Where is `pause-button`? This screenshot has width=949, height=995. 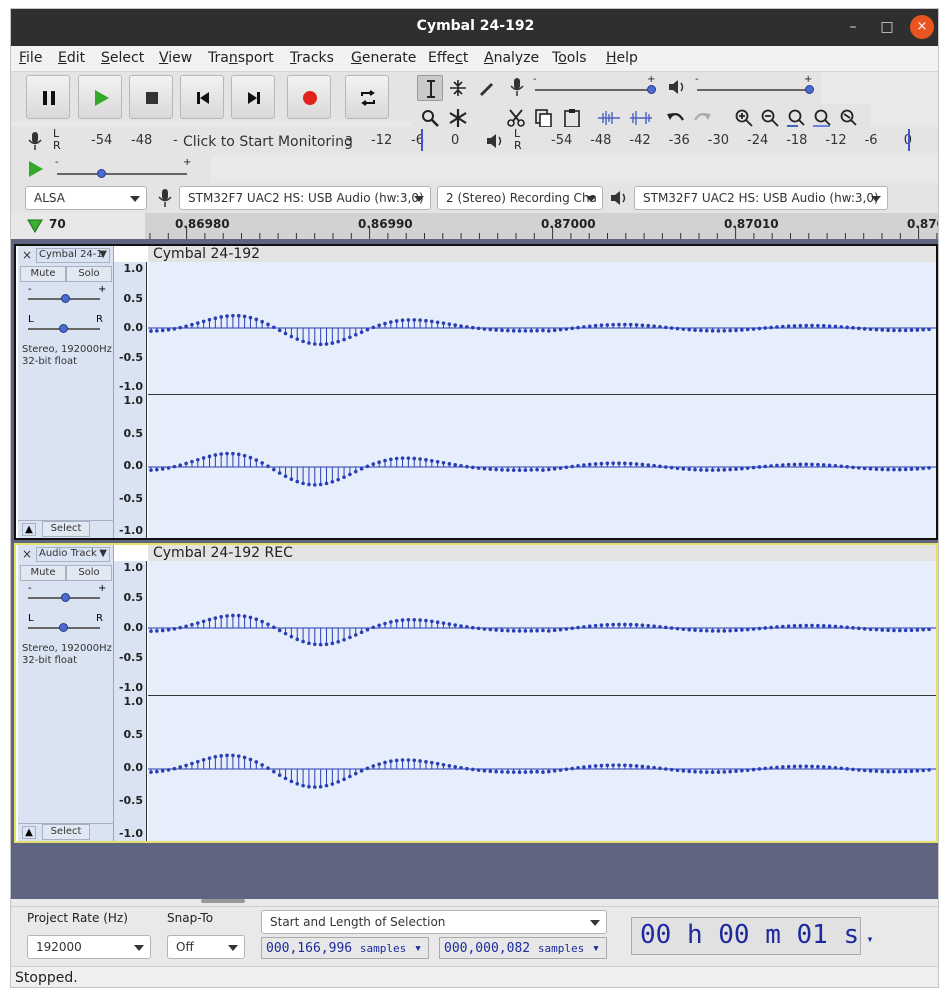 pause-button is located at coordinates (48, 97).